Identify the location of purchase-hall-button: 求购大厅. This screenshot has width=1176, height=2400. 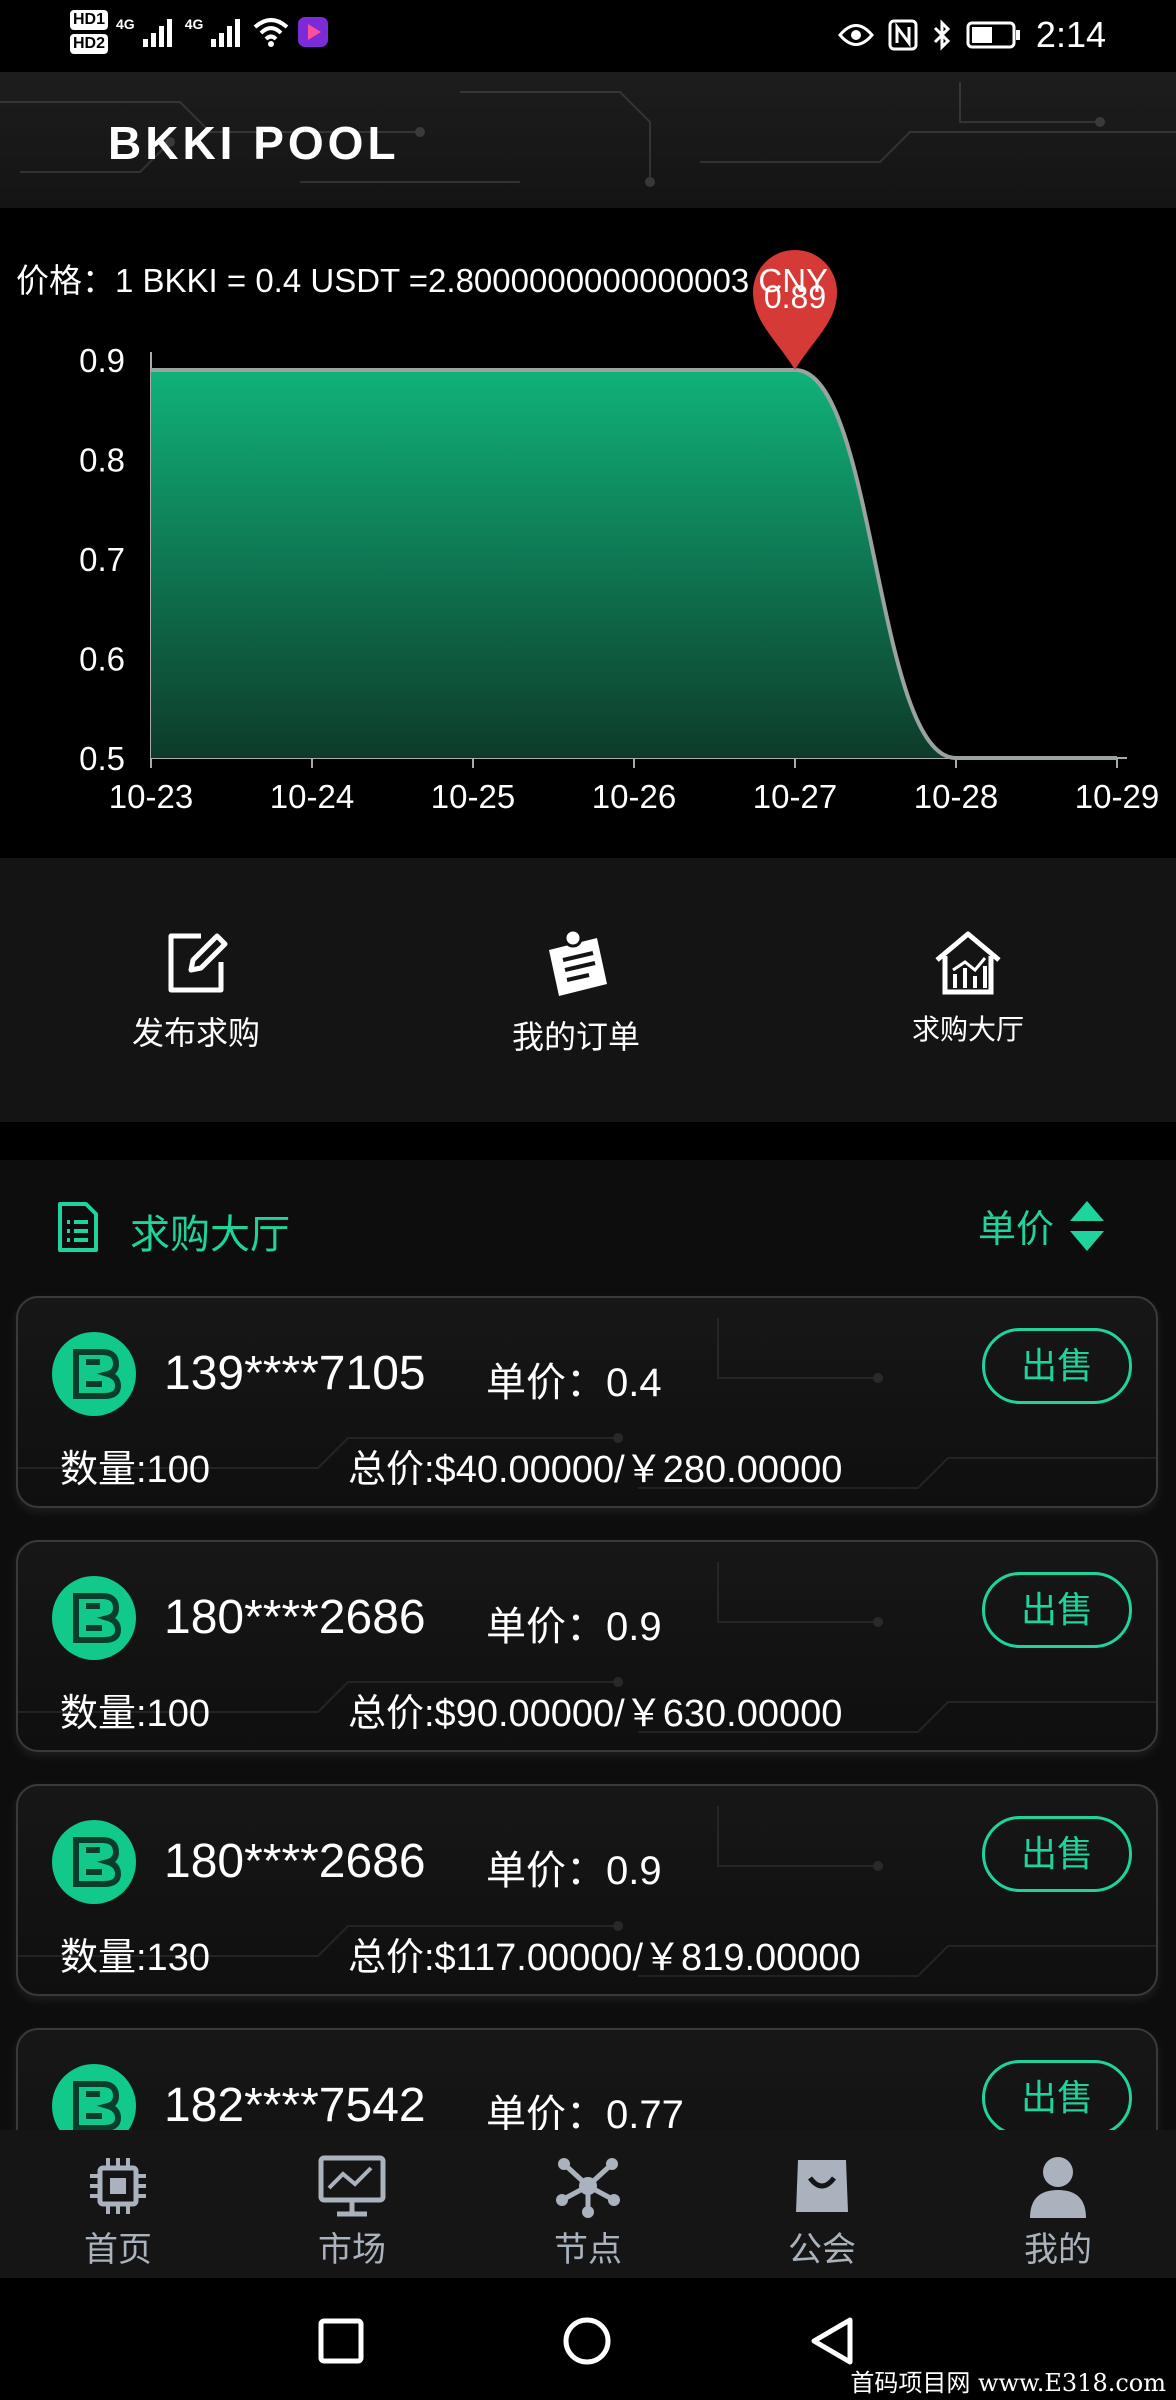
(968, 988).